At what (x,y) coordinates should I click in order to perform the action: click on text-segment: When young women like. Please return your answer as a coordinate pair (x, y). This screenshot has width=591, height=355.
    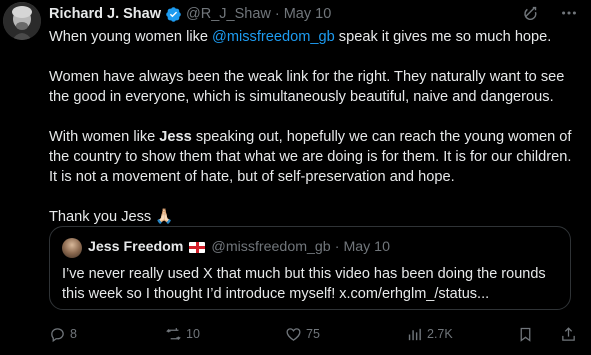
    Looking at the image, I should click on (131, 37).